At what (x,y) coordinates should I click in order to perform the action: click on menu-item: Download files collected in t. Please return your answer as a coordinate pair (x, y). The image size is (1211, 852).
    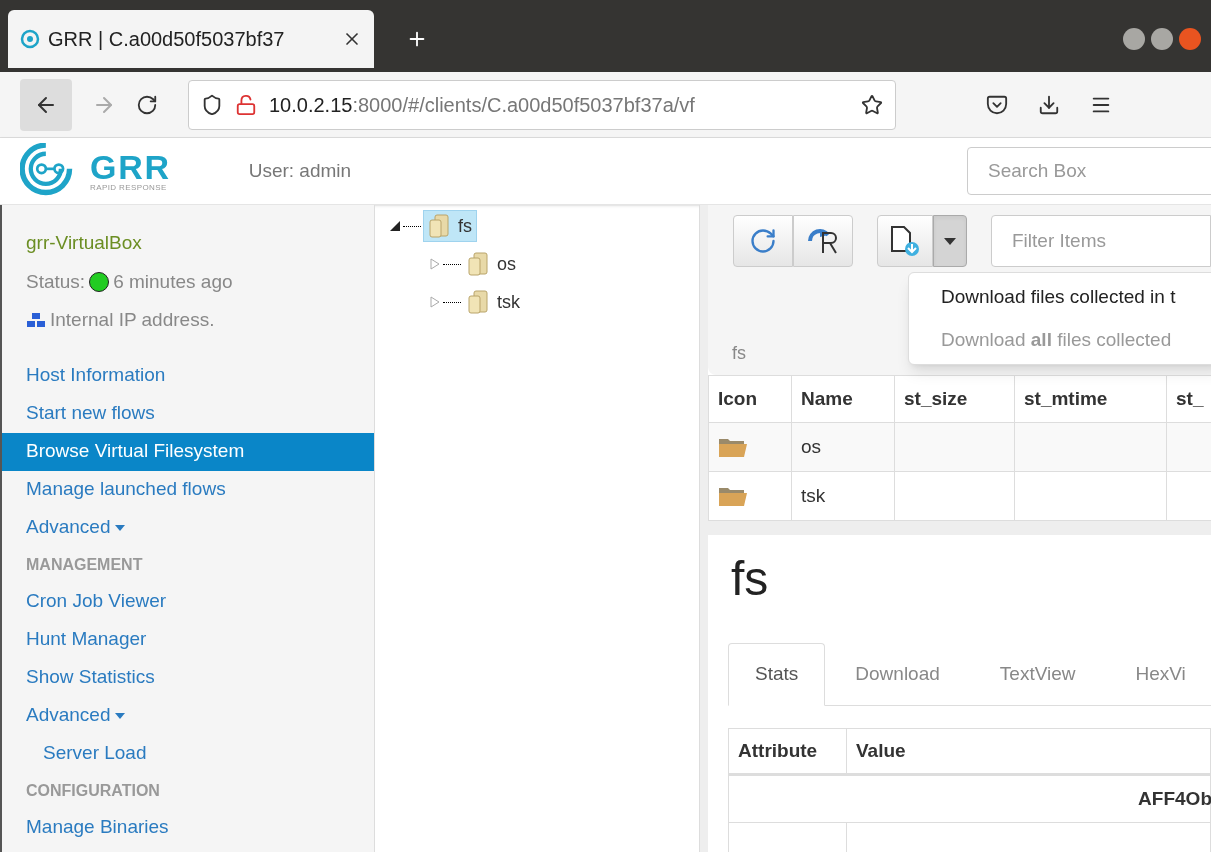
    Looking at the image, I should click on (1076, 297).